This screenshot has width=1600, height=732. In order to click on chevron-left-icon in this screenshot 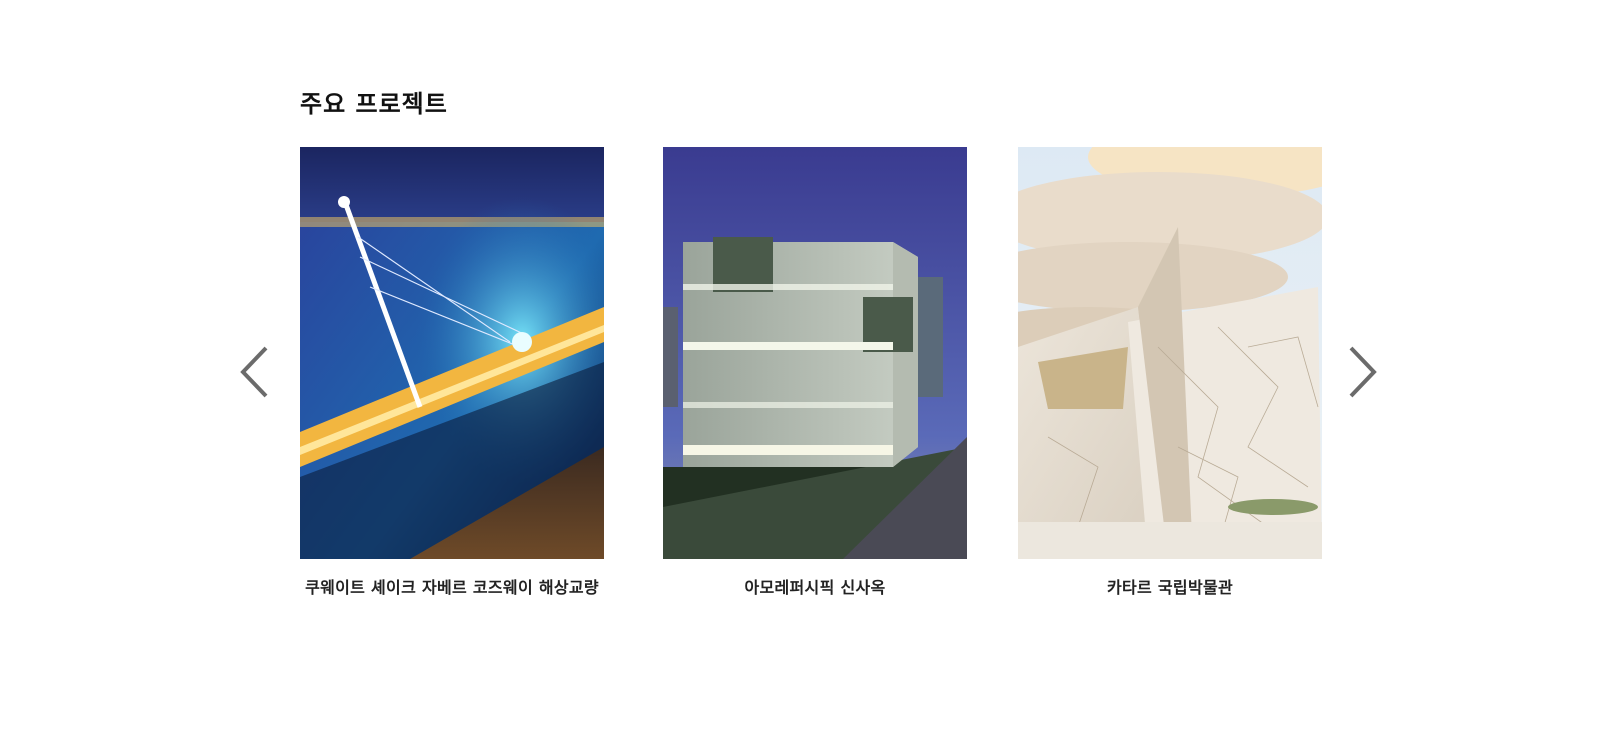, I will do `click(254, 372)`.